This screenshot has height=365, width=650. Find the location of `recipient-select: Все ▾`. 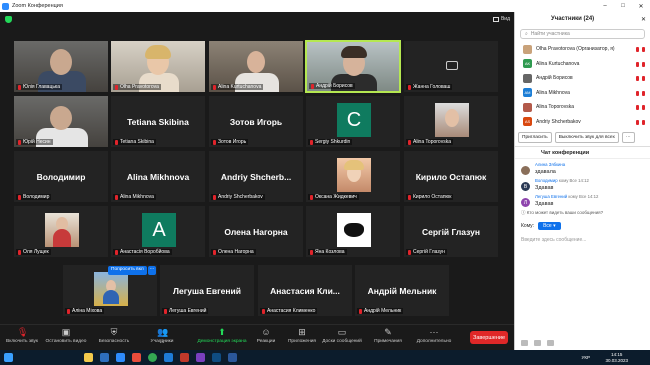

recipient-select: Все ▾ is located at coordinates (549, 226).